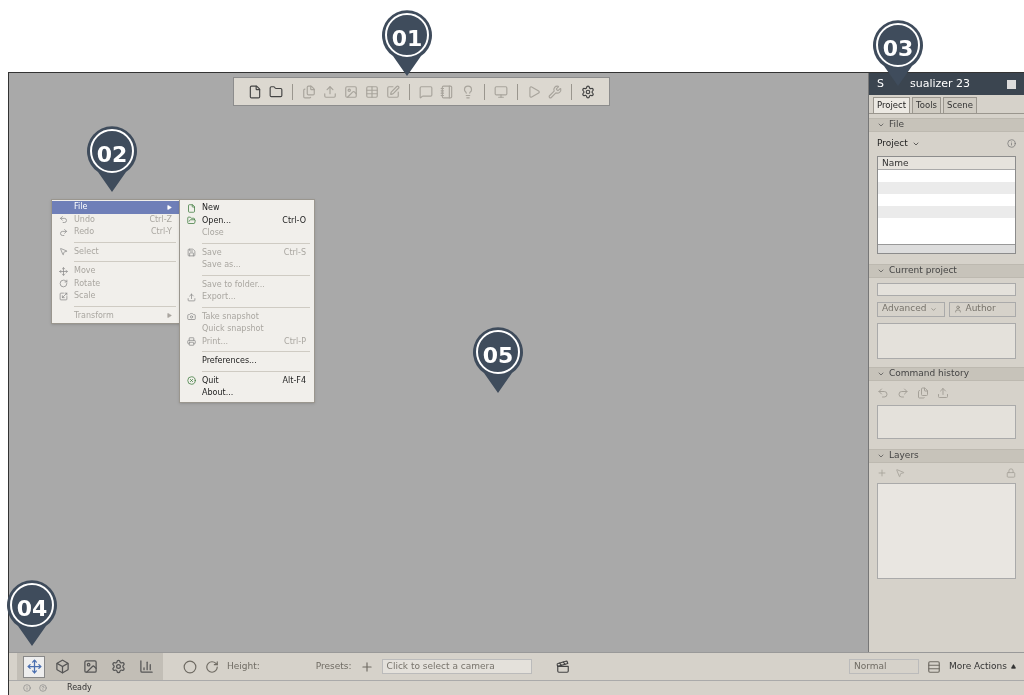 The width and height of the screenshot is (1024, 695). I want to click on printer-icon, so click(191, 342).